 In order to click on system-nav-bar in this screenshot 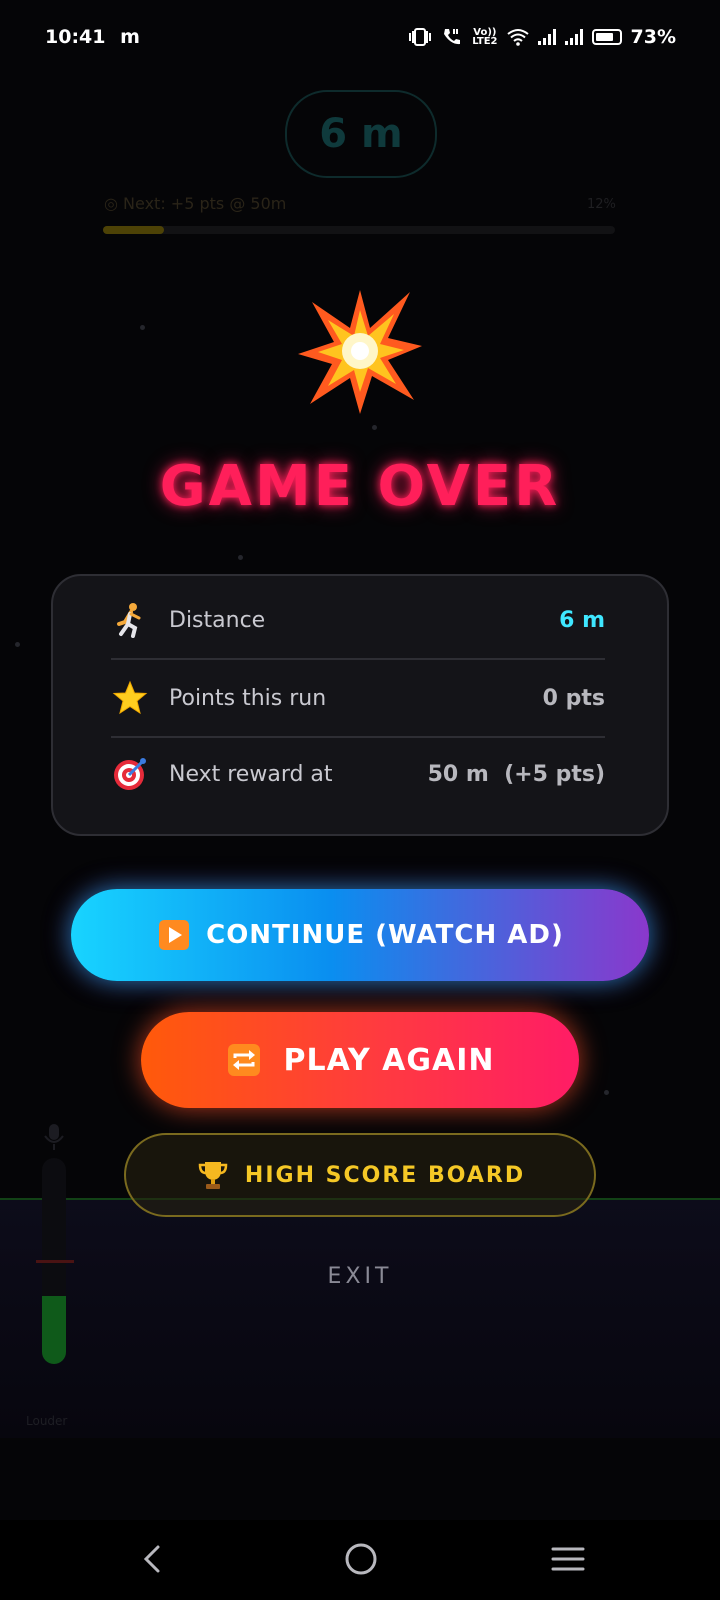, I will do `click(360, 1560)`.